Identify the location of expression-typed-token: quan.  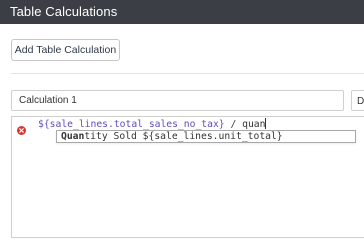
(254, 124).